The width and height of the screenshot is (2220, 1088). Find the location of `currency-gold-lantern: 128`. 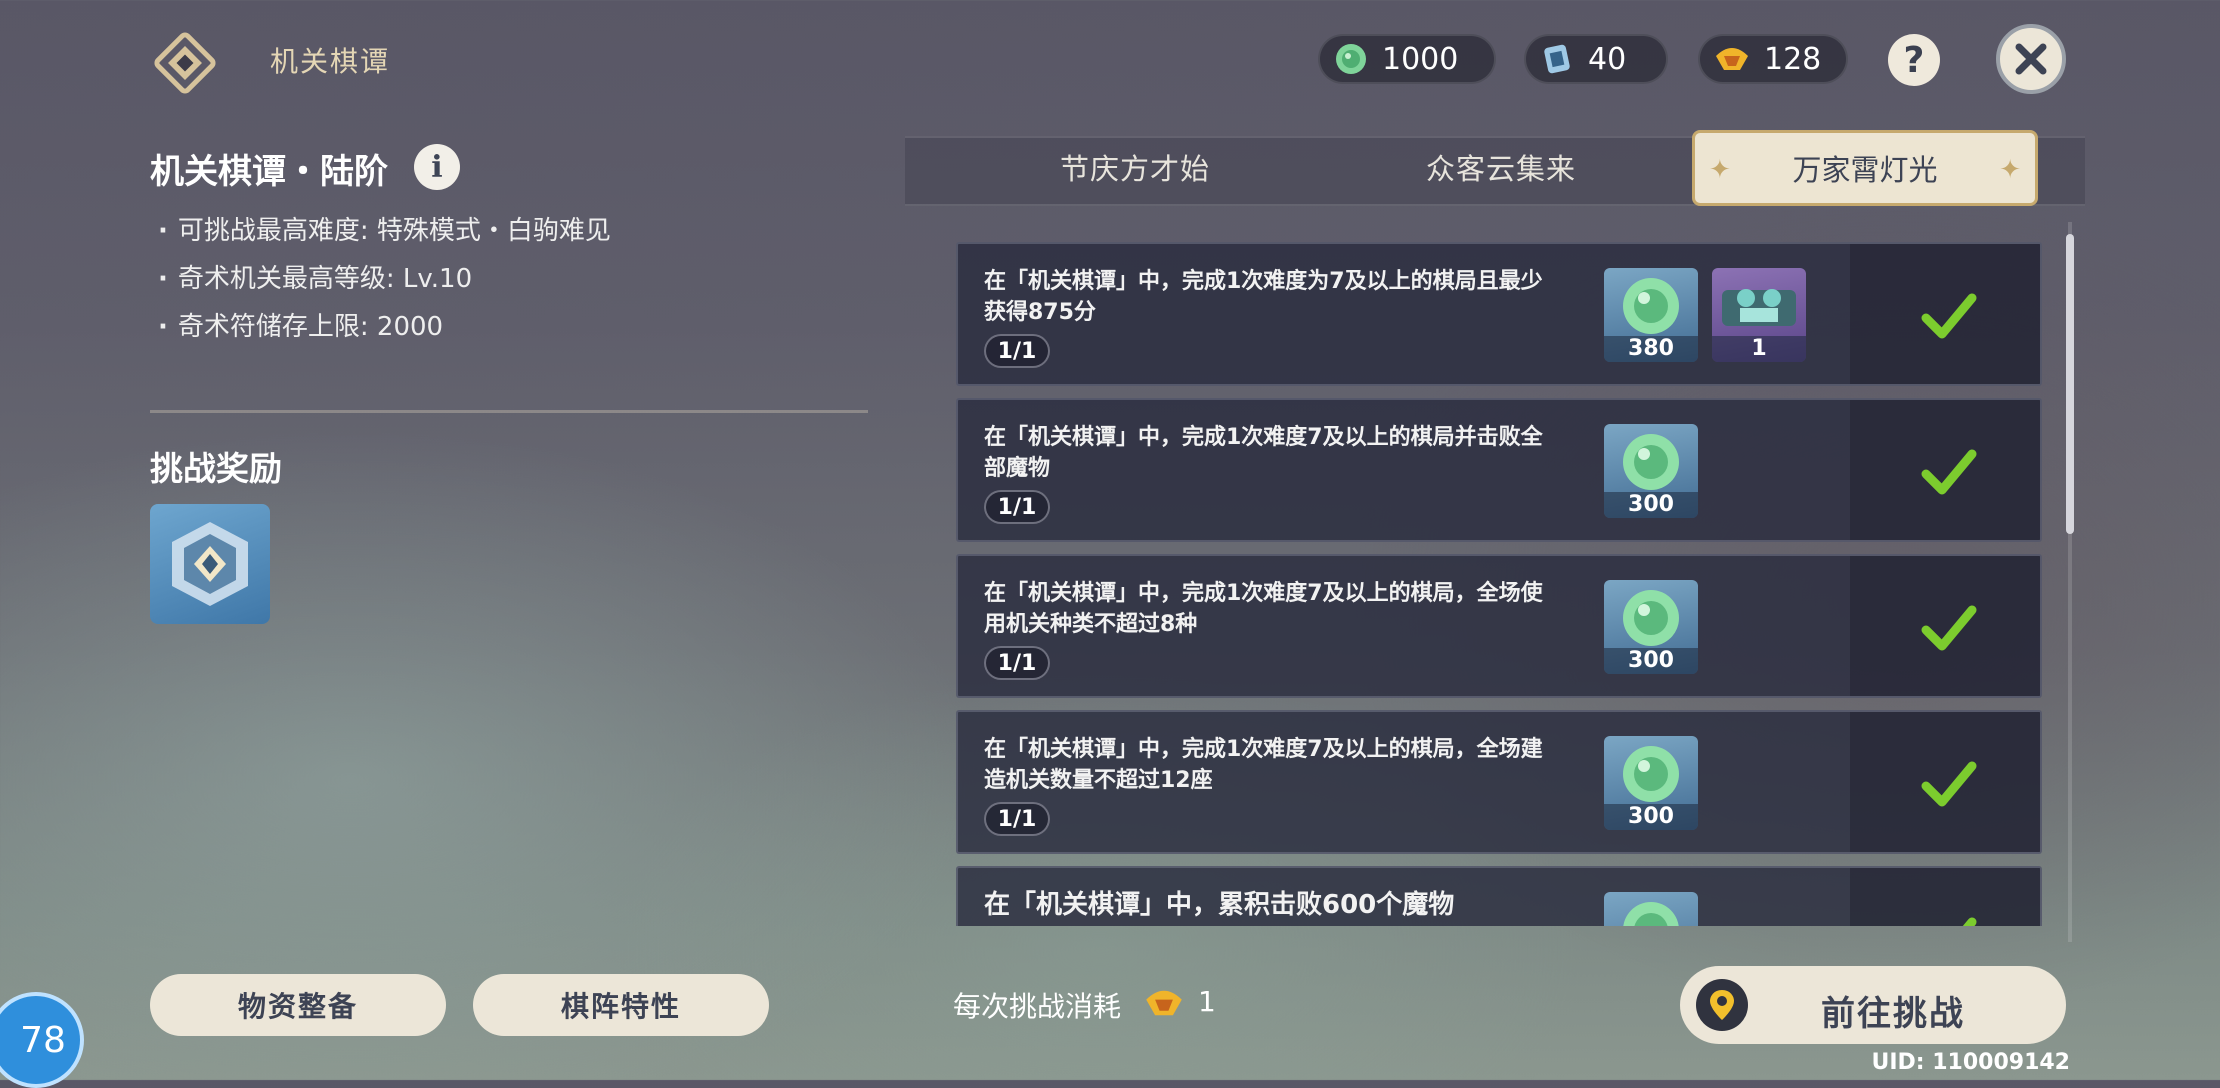

currency-gold-lantern: 128 is located at coordinates (1773, 59).